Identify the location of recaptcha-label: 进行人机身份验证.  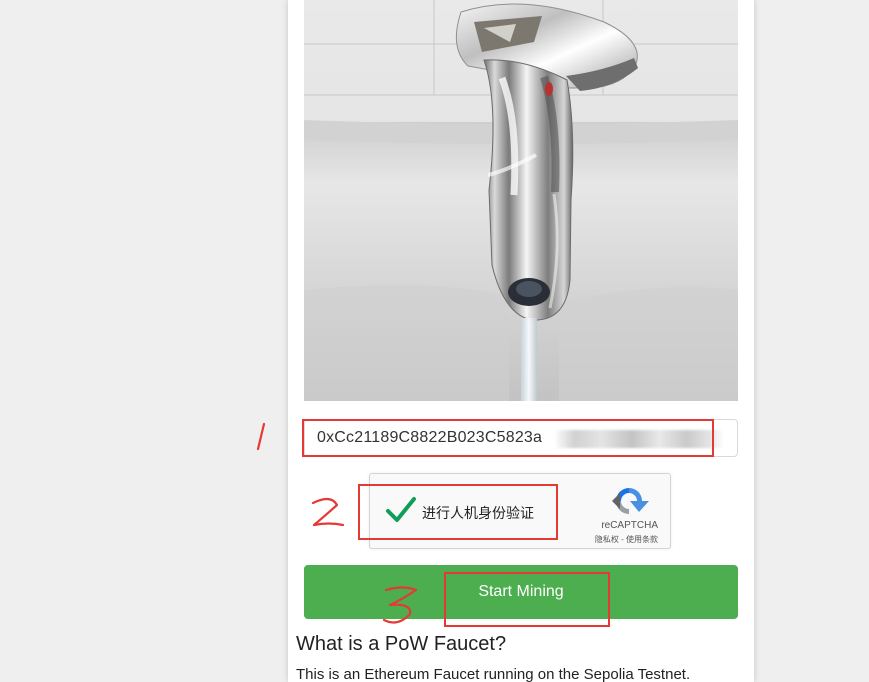
(478, 513).